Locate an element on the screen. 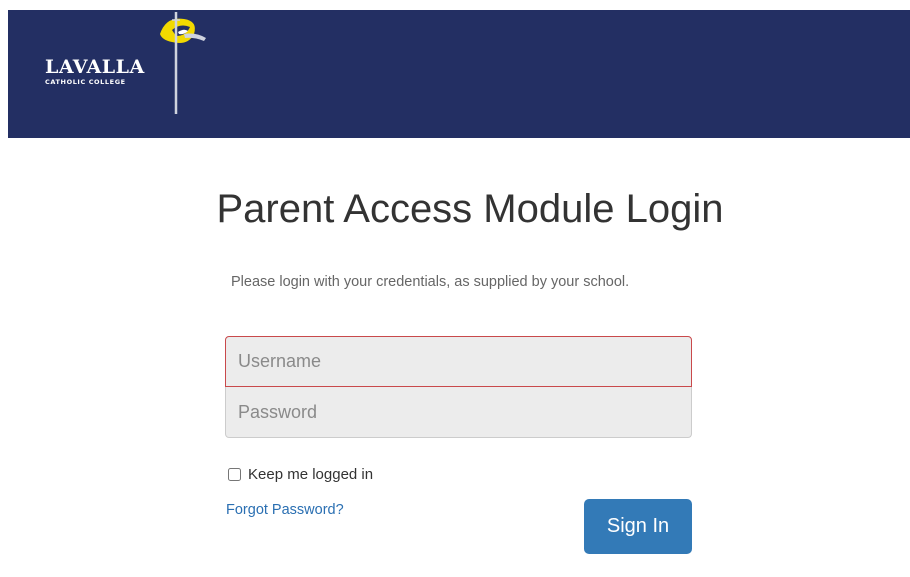 The width and height of the screenshot is (910, 577). forgot-password-link: Forgot Password? is located at coordinates (285, 510).